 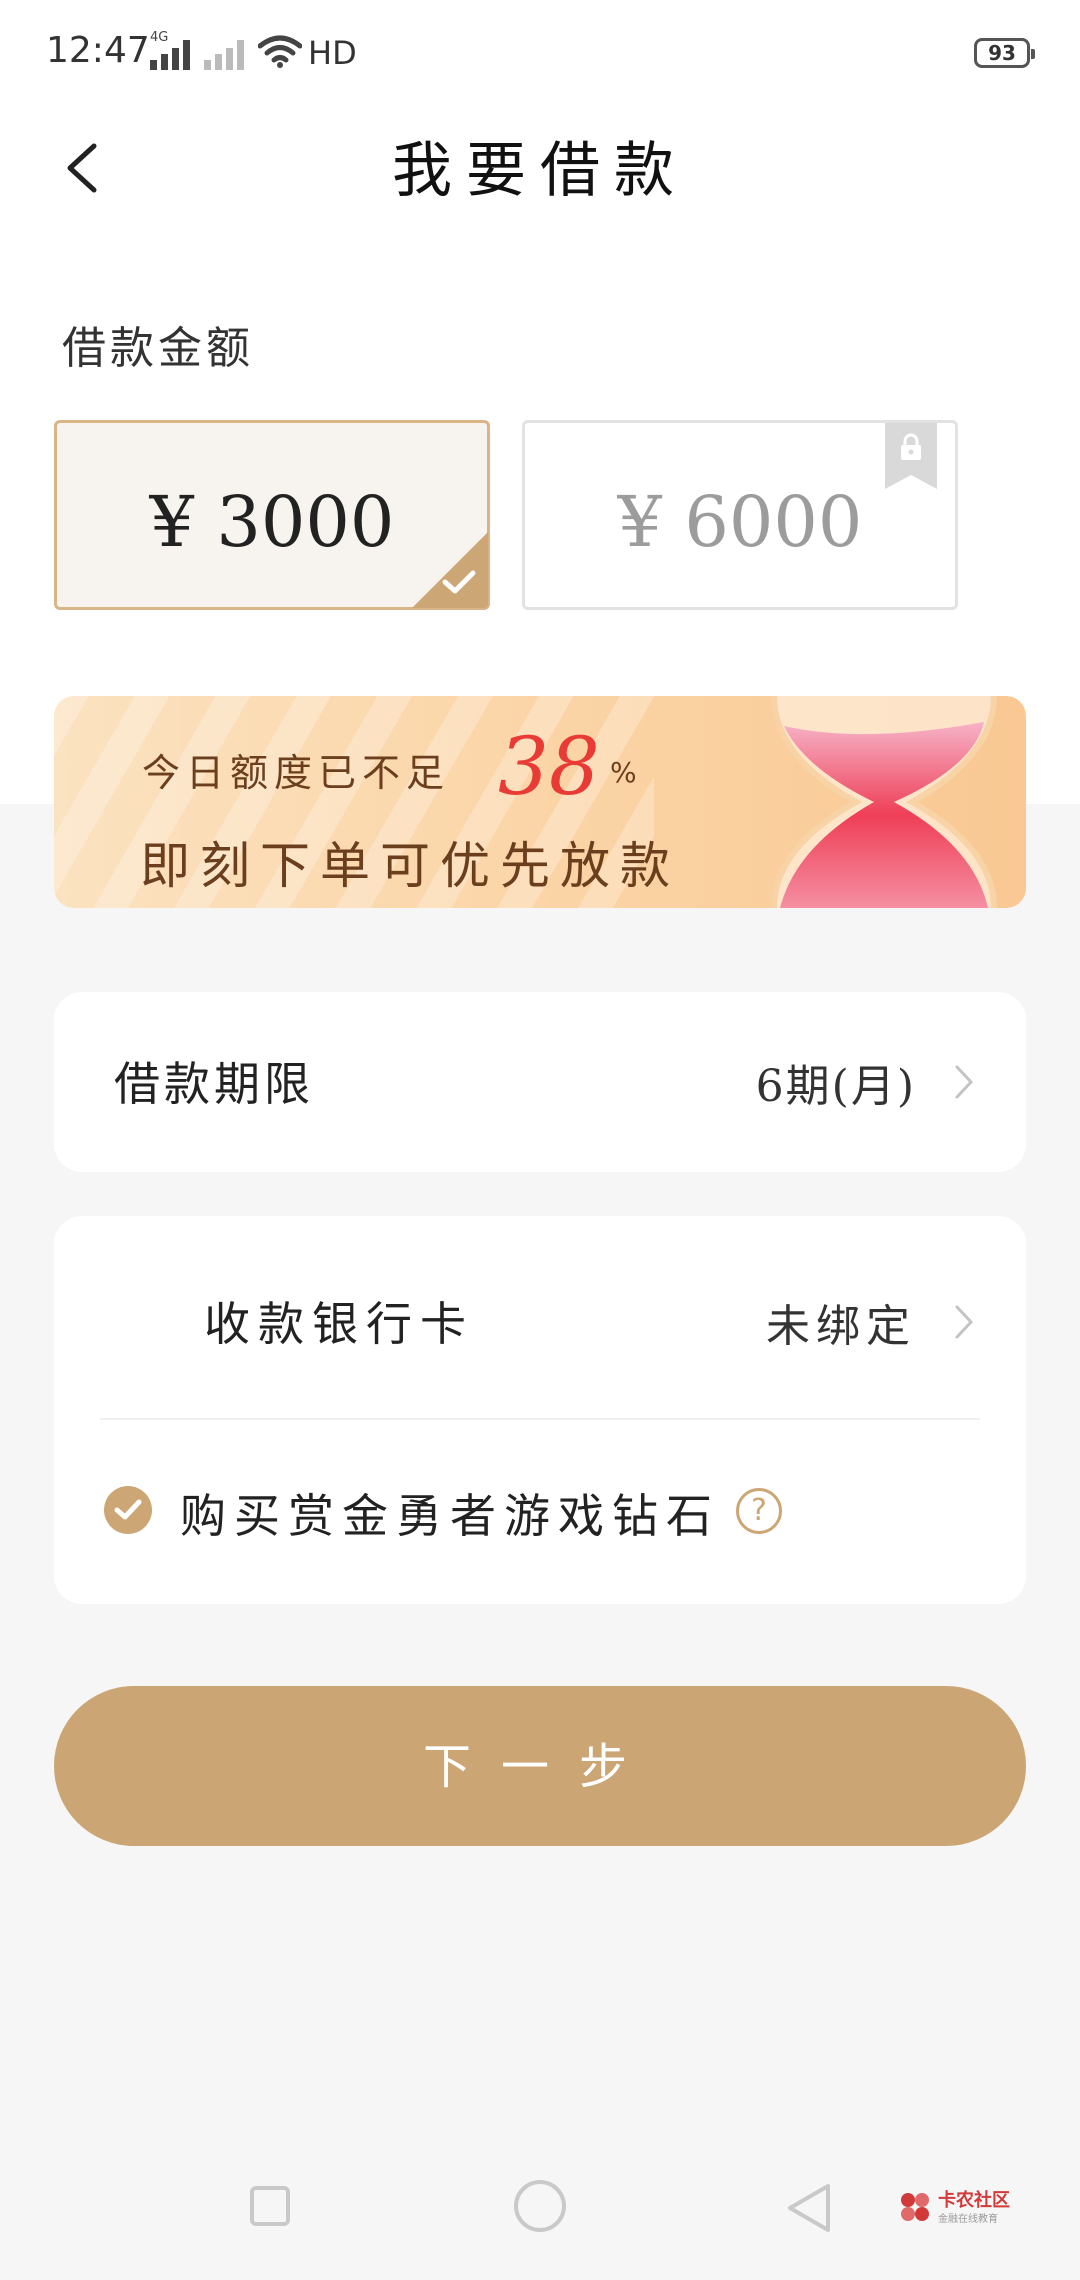 What do you see at coordinates (410, 866) in the screenshot?
I see `banner-line2: 即刻下单可优先放款` at bounding box center [410, 866].